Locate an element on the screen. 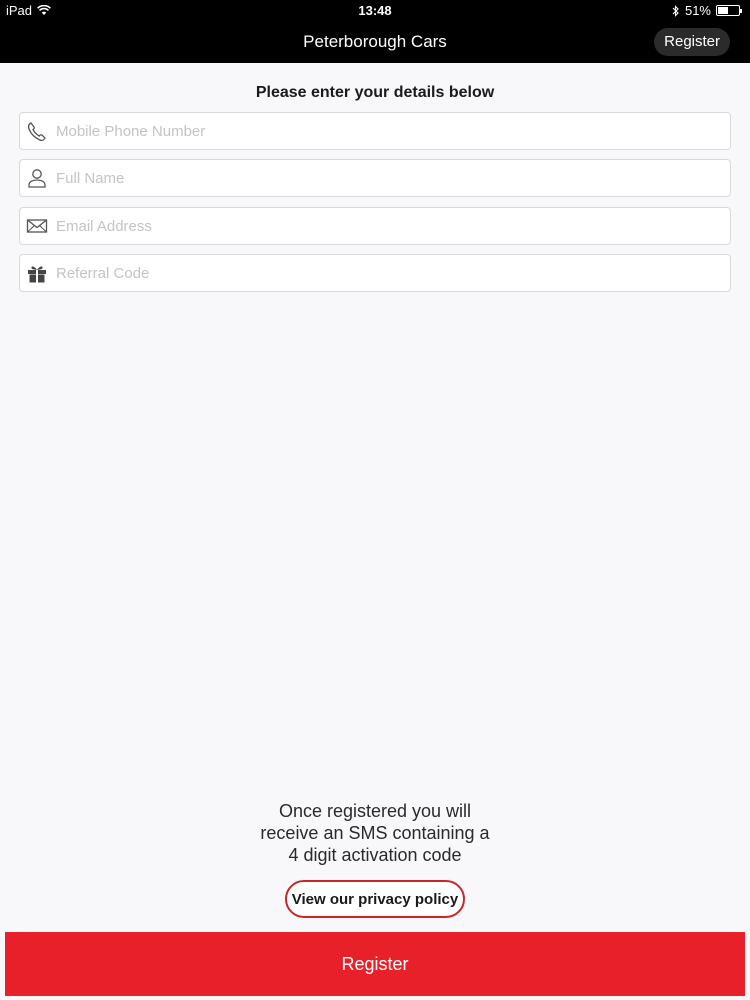 This screenshot has height=1000, width=750. status-bar: iPad 13:48 51% is located at coordinates (375, 11).